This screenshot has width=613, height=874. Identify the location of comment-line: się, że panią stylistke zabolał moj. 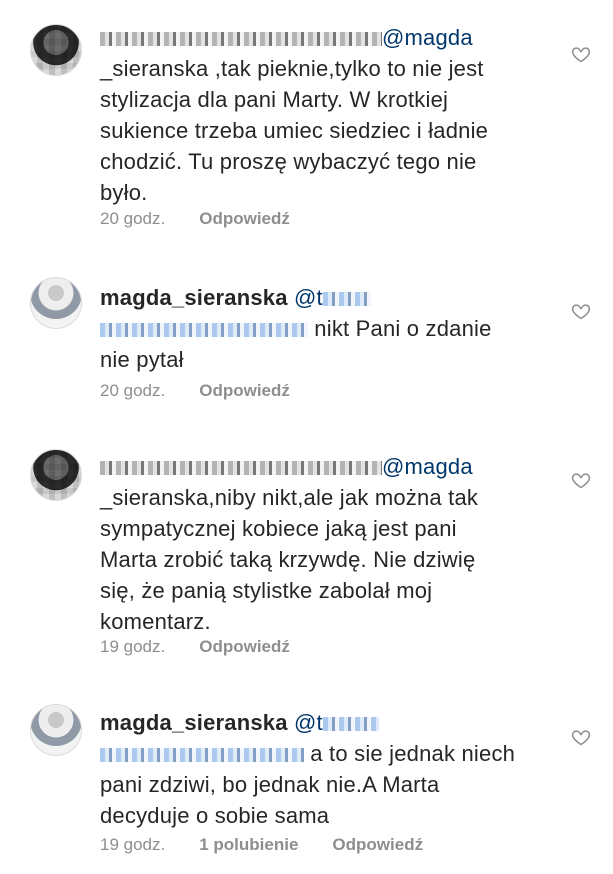
(266, 590).